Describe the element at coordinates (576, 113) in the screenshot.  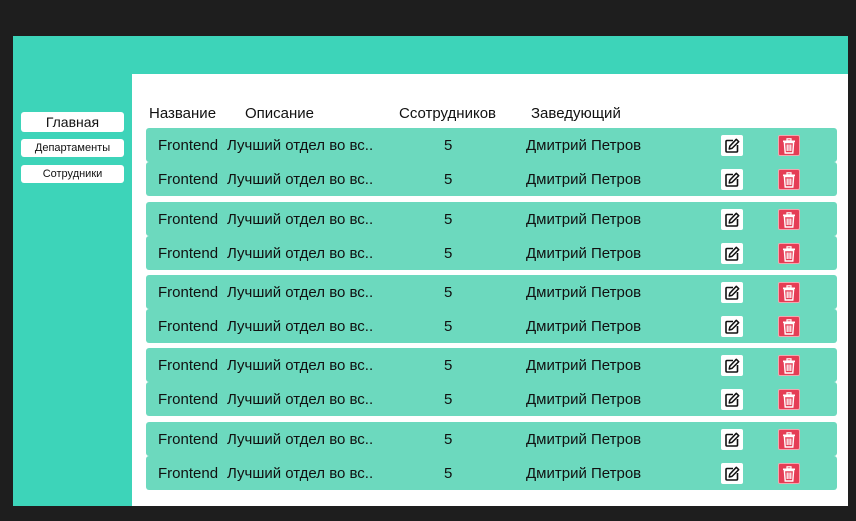
I see `column-header-head: Заведующий` at that location.